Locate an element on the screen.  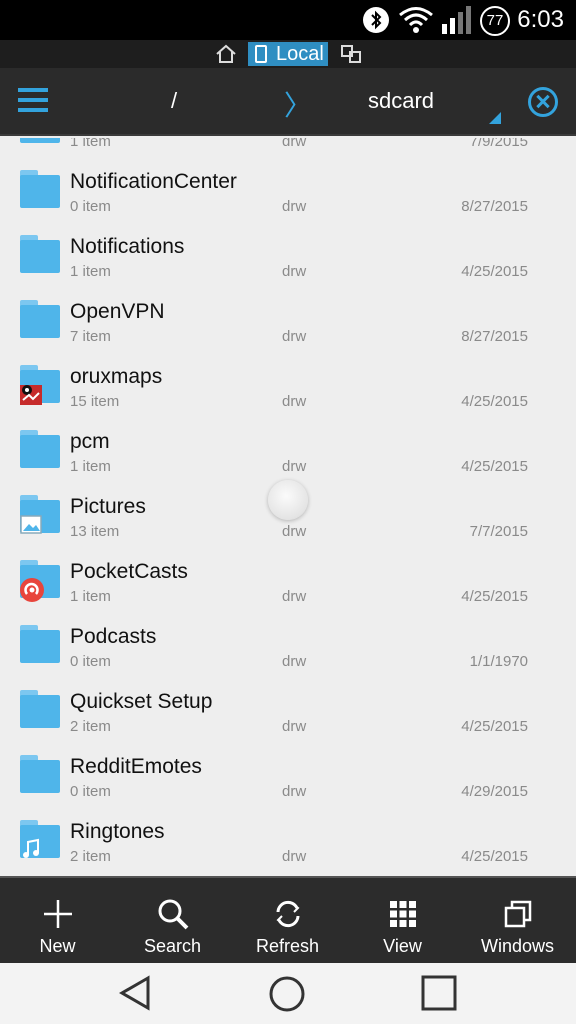
file-row: Ringtones 2 item drw 4/25/2015 is located at coordinates (288, 836).